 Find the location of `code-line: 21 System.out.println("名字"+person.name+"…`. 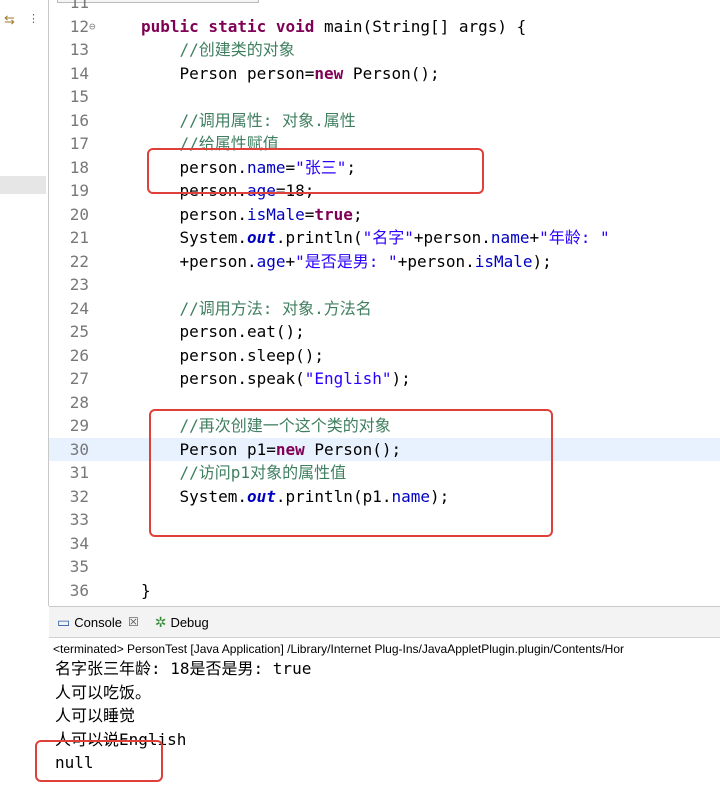

code-line: 21 System.out.println("名字"+person.name+"… is located at coordinates (384, 238).